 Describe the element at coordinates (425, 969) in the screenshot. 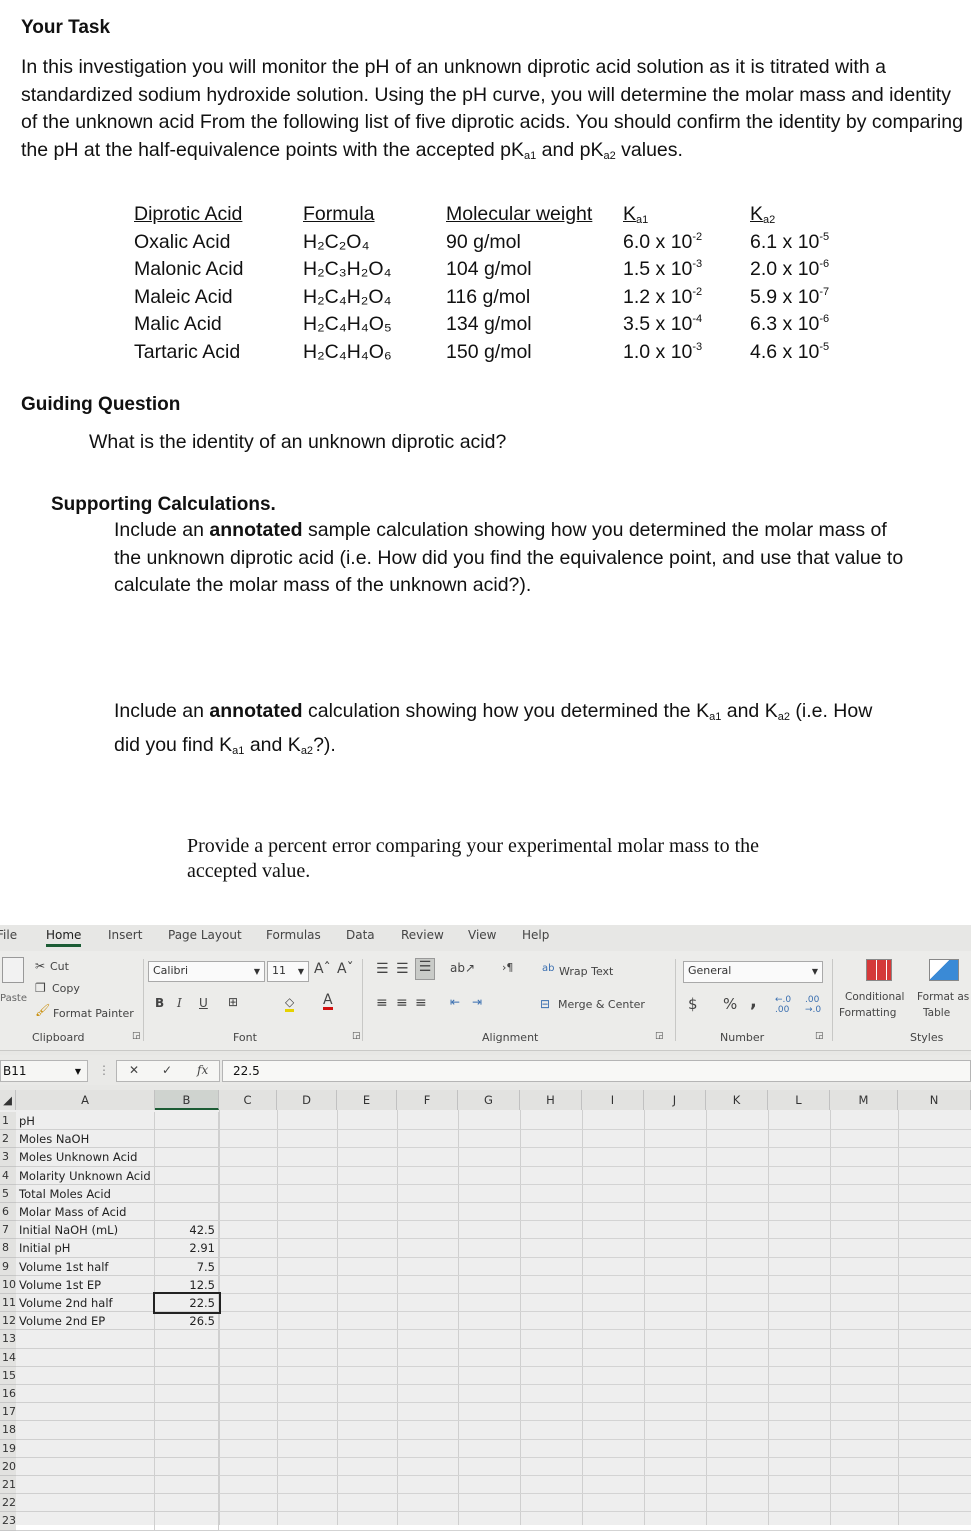

I see `align-bottom-icon: ☰` at that location.